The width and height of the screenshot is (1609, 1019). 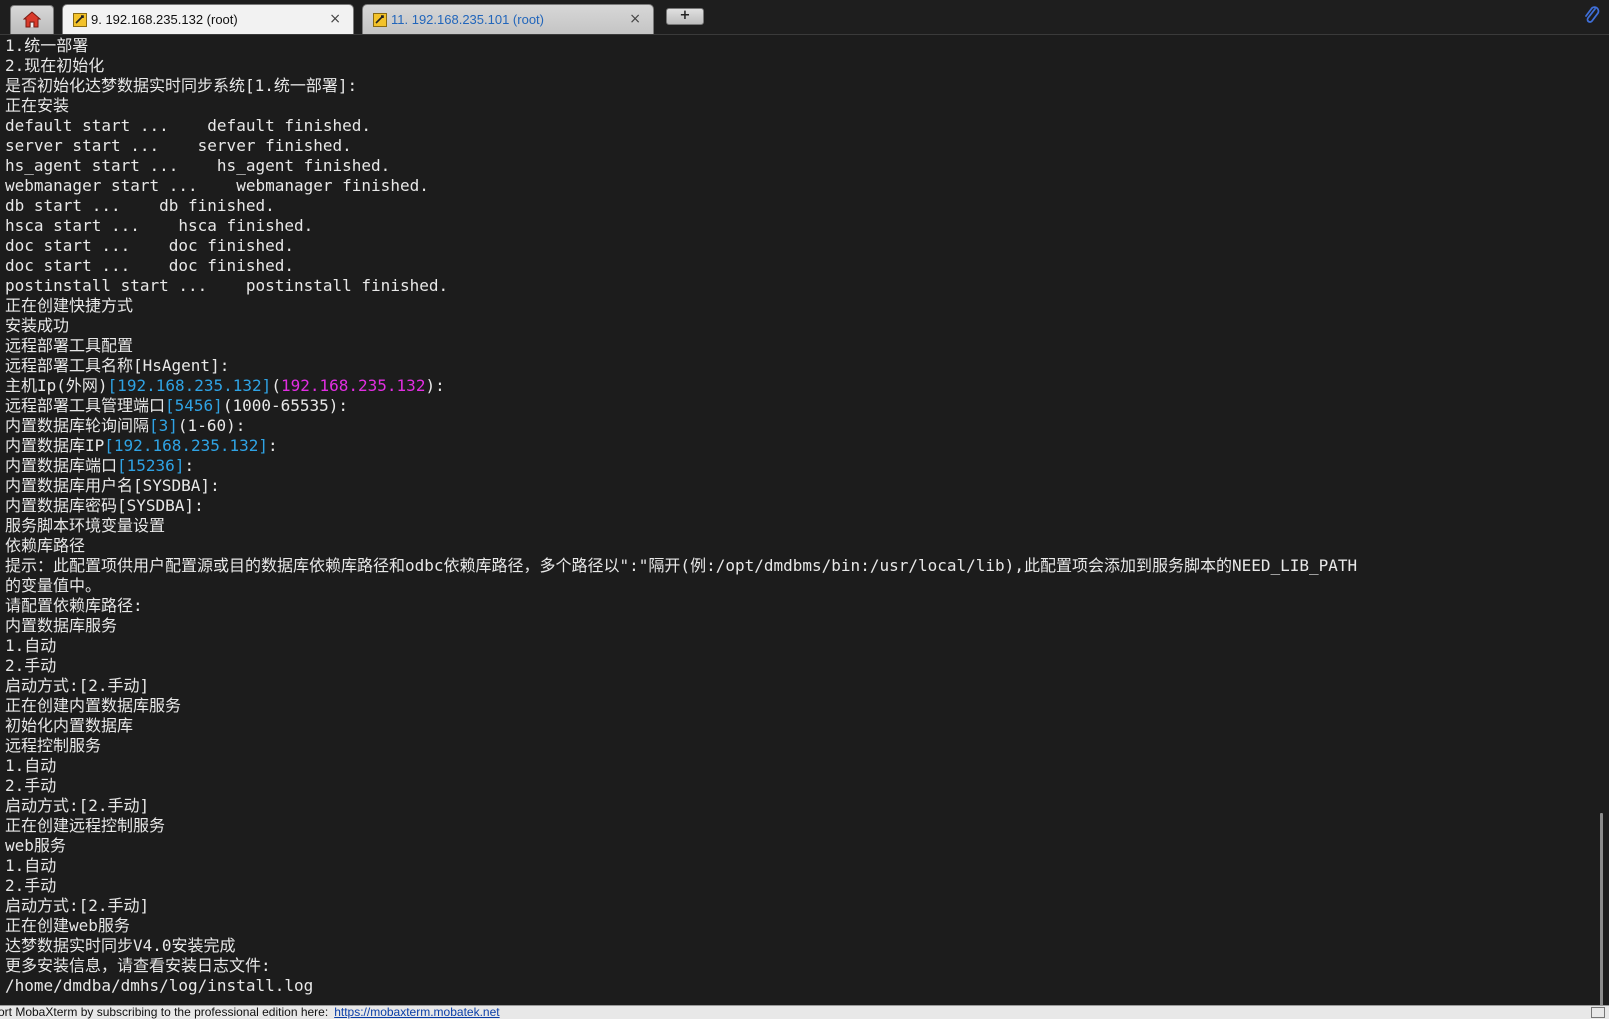 What do you see at coordinates (799, 246) in the screenshot?
I see `terminal-line: doc start ... doc finished.` at bounding box center [799, 246].